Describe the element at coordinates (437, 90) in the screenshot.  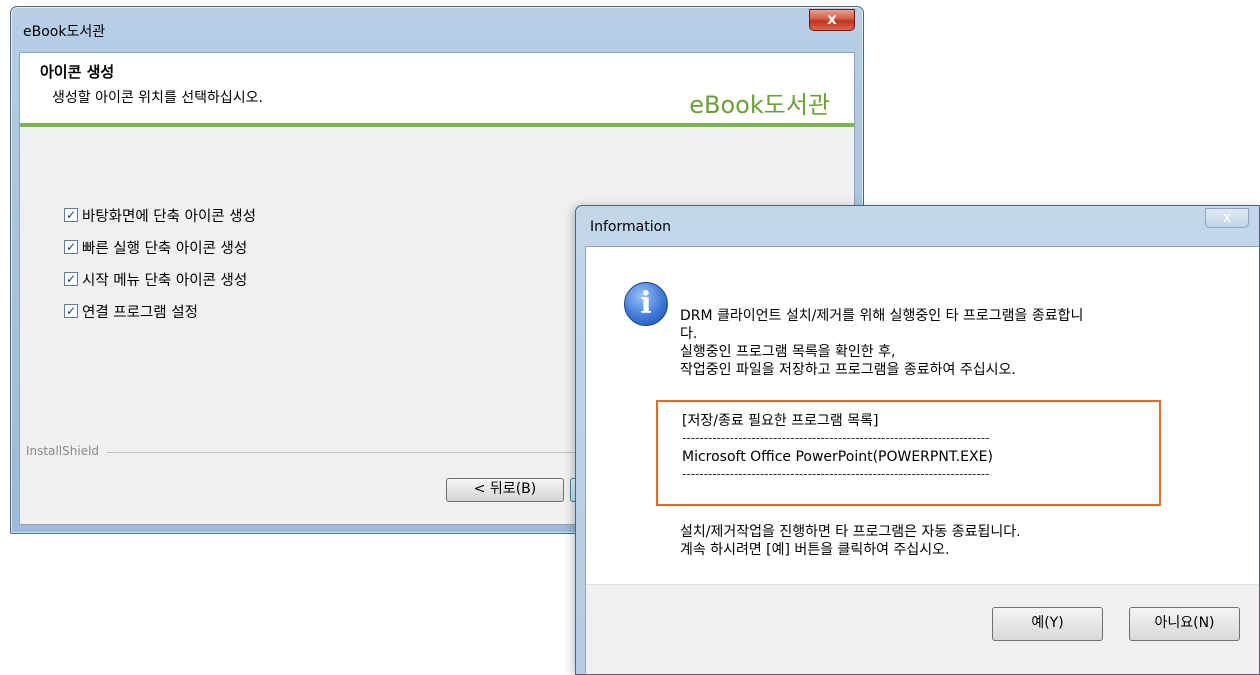
I see `wizard-header: 아이콘 생성 생성할 아이콘 위치를 선택하십시오. eBook도서관` at that location.